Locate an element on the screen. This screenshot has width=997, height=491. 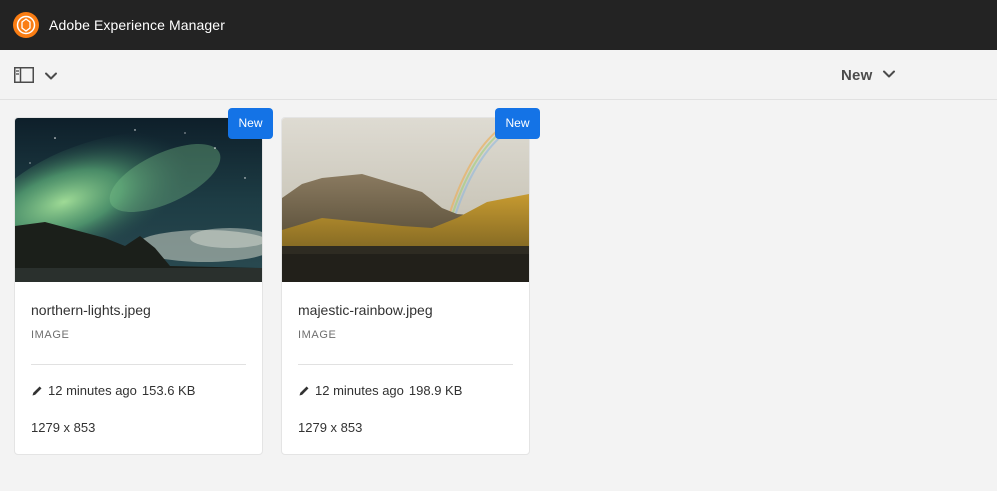
new-chevron-down-icon is located at coordinates (889, 75).